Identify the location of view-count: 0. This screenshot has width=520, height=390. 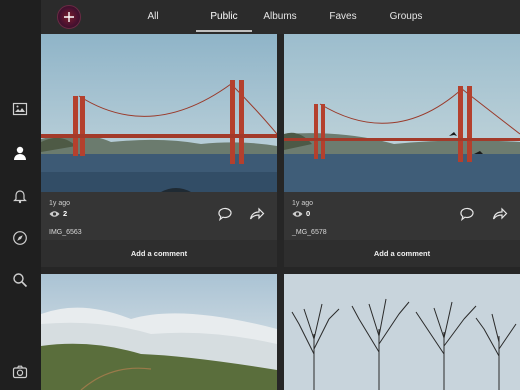
(301, 213).